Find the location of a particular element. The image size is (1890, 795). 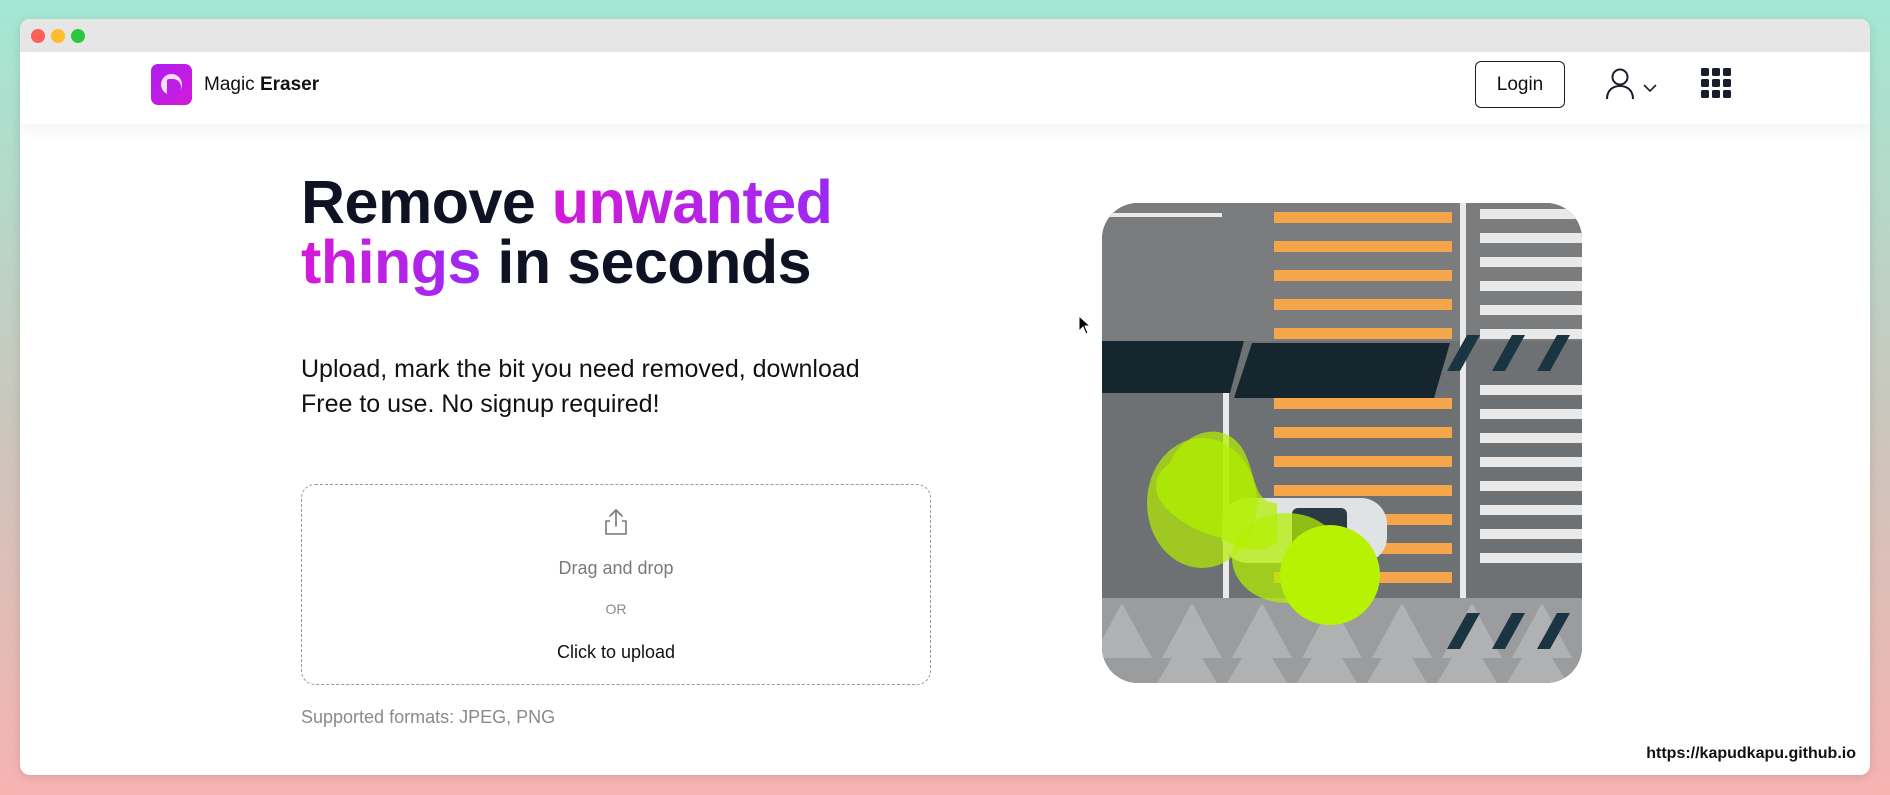

top-navbar: Magic Eraser Login is located at coordinates (945, 88).